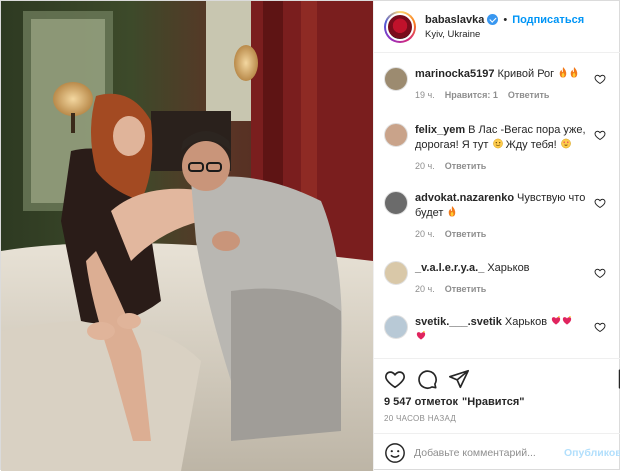  I want to click on comment-body: svetik.___.svetik Харьков, so click(505, 330).